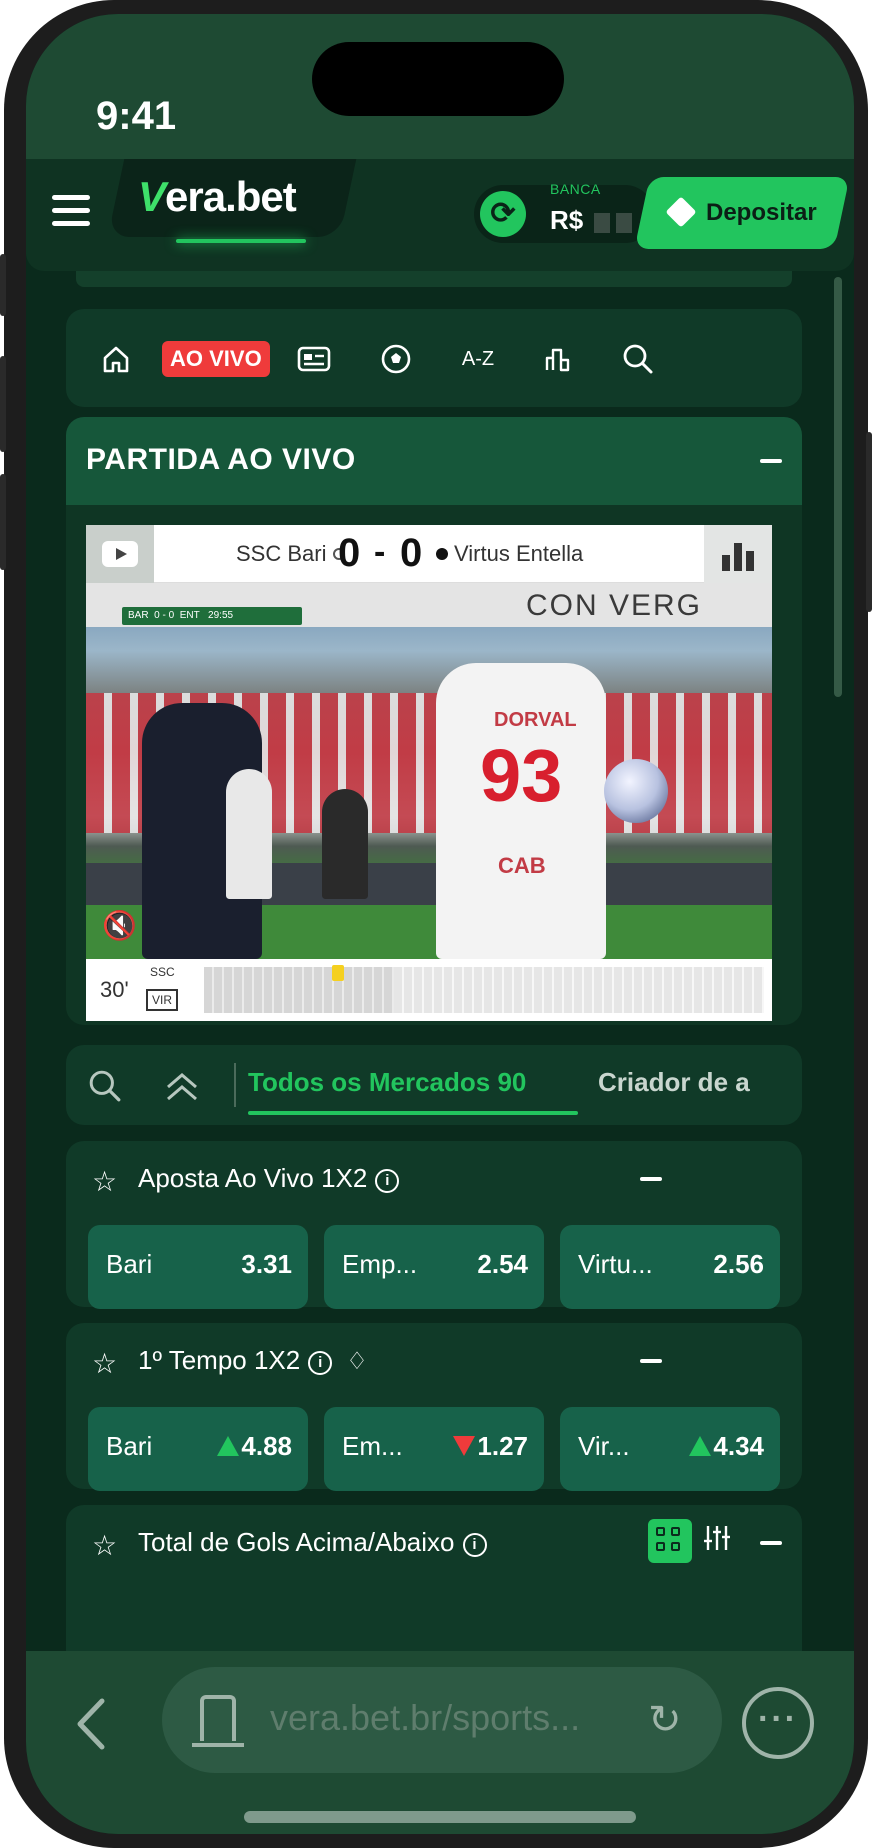  I want to click on timeline-home-label: SSC, so click(162, 972).